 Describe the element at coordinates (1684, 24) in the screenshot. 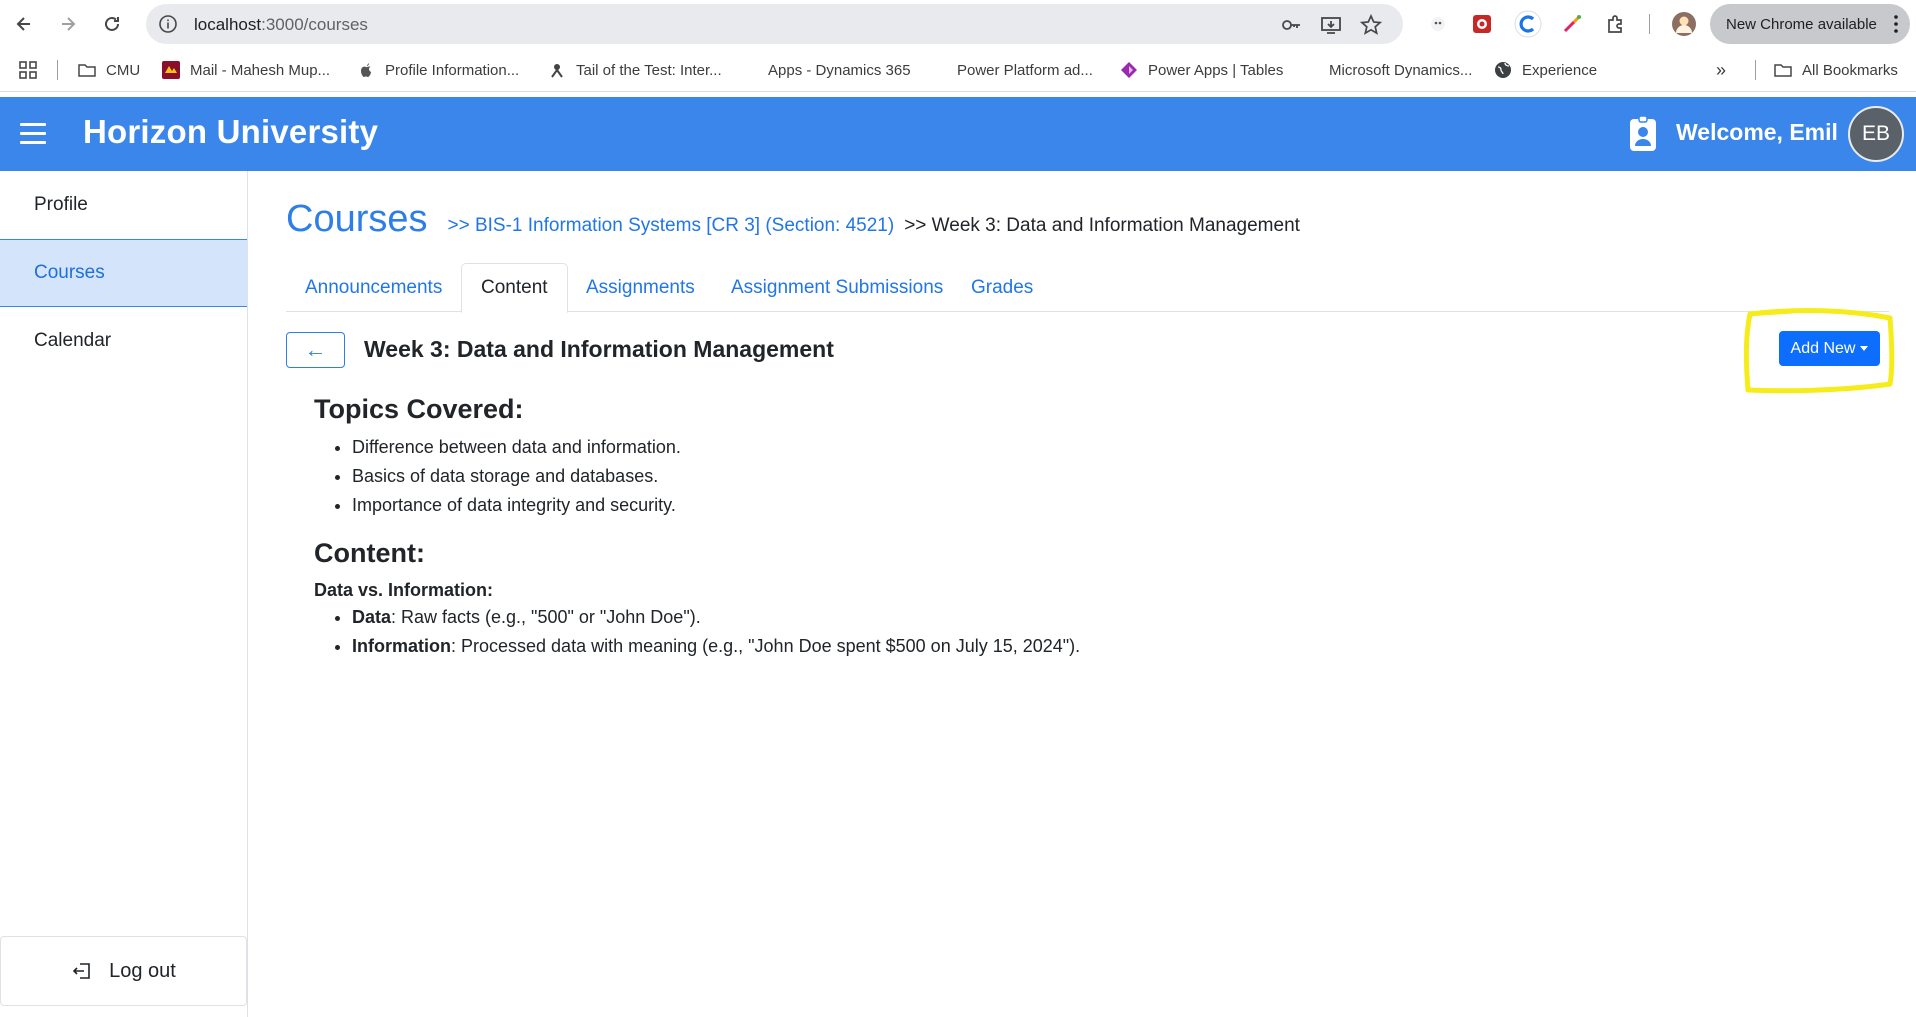

I see `profile-avatar-icon` at that location.